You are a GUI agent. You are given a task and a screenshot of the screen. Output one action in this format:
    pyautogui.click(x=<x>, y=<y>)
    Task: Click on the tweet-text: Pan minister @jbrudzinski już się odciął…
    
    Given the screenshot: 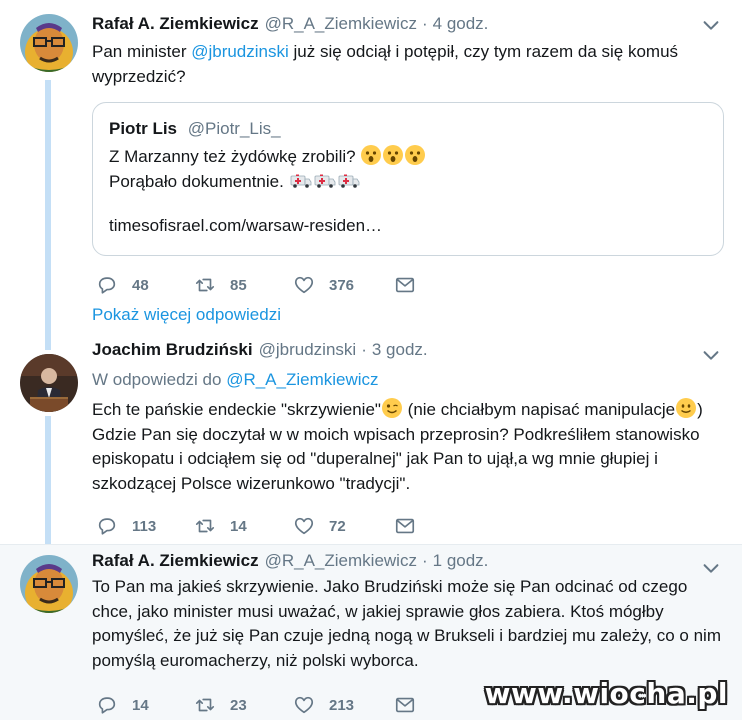 What is the action you would take?
    pyautogui.click(x=385, y=64)
    